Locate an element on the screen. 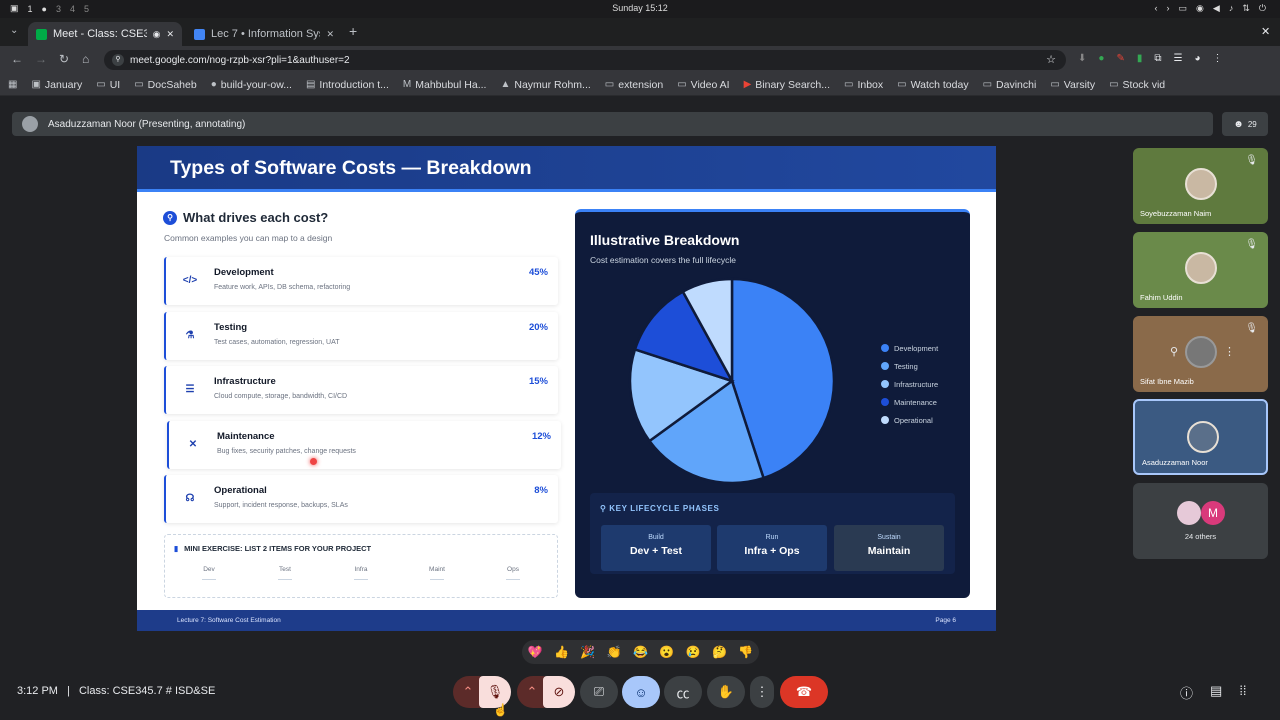 The image size is (1280, 720). extension-bookmark-icon: ▮ is located at coordinates (1140, 58).